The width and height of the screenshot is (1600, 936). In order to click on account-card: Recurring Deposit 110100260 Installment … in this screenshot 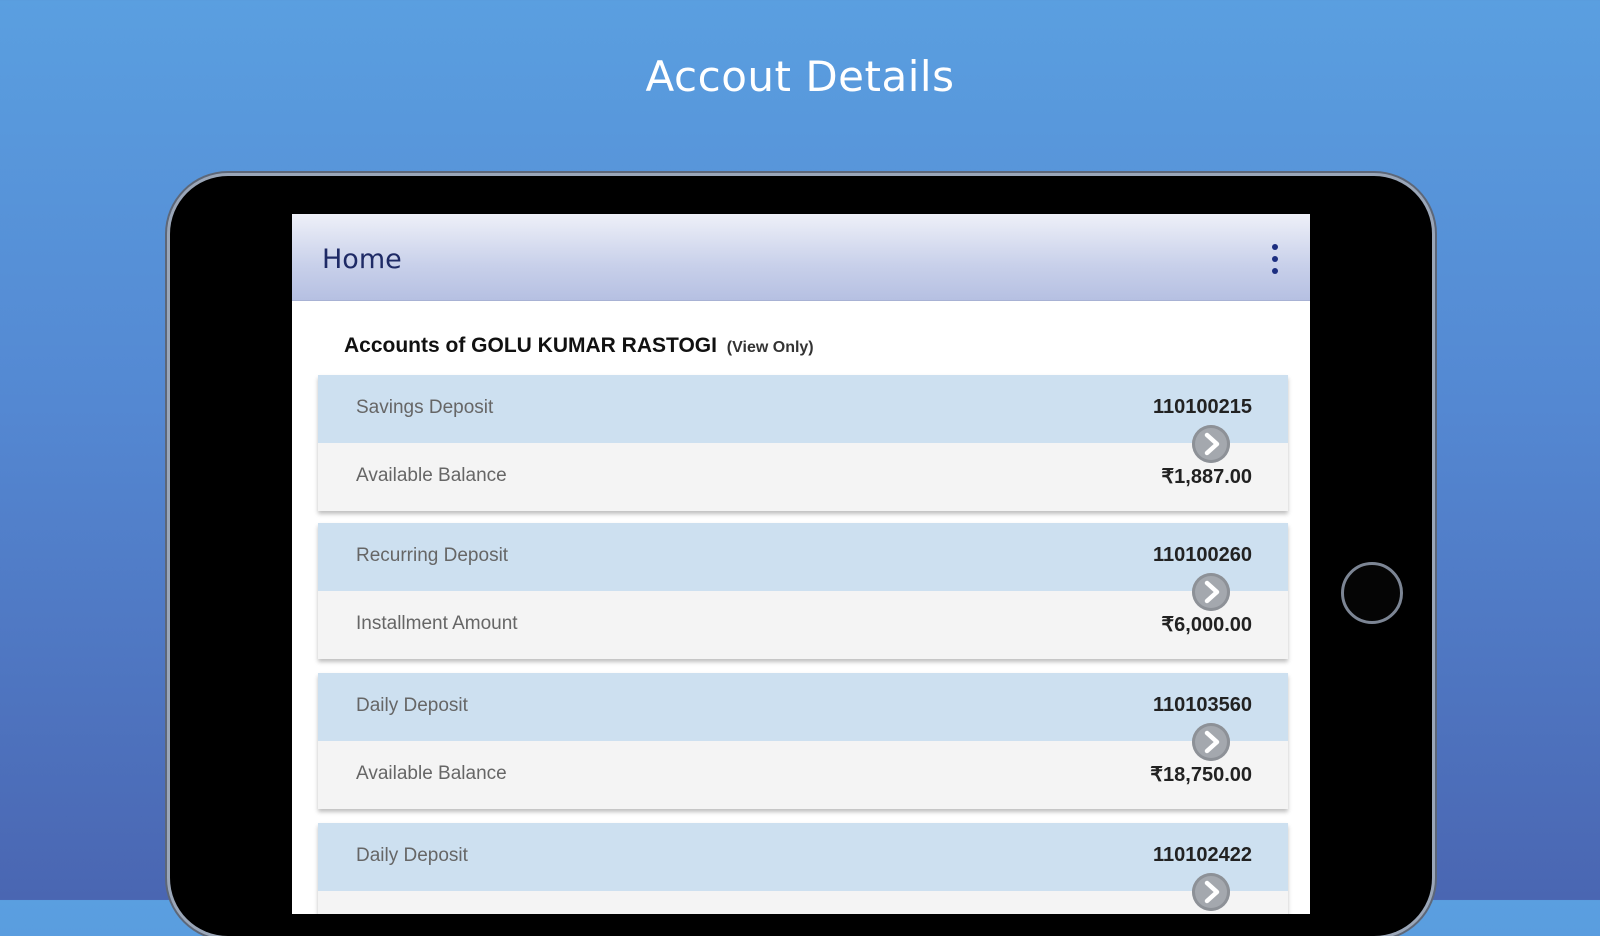, I will do `click(803, 591)`.